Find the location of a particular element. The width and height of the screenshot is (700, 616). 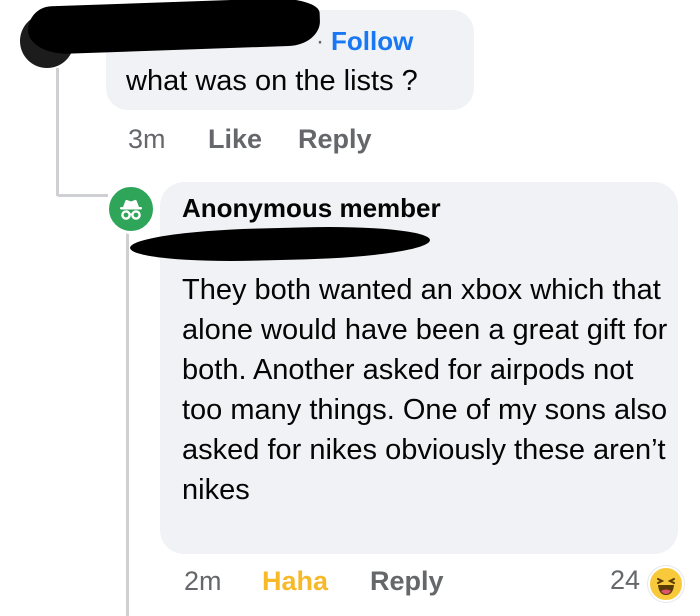

thread-line-vertical is located at coordinates (57, 132).